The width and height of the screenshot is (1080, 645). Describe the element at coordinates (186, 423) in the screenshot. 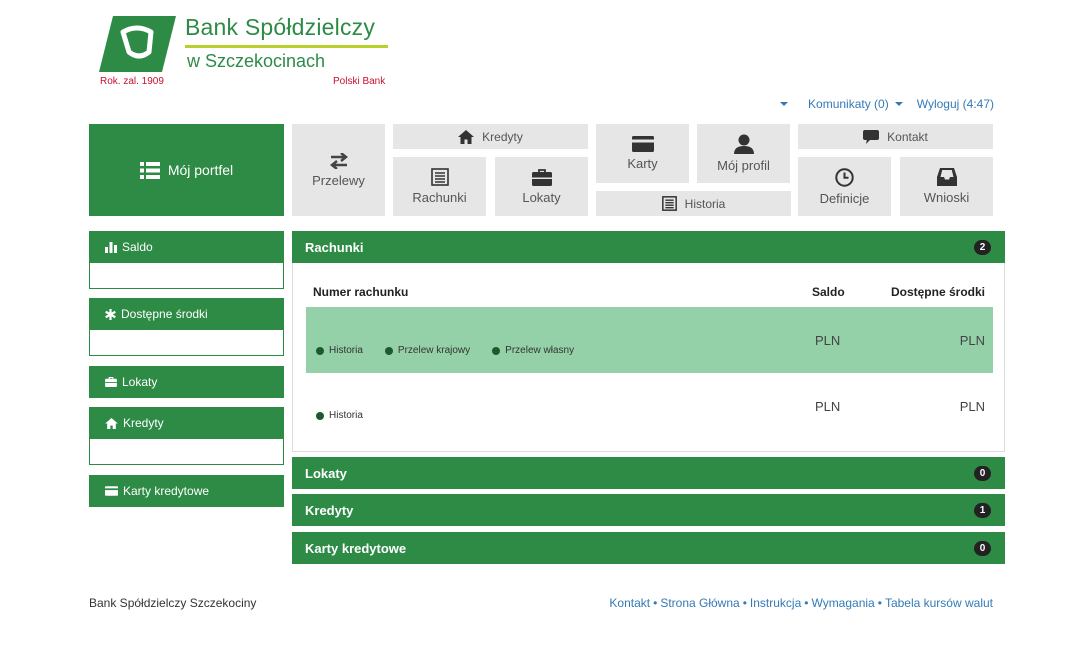

I see `sidebar-kredyty-header: Kredyty` at that location.